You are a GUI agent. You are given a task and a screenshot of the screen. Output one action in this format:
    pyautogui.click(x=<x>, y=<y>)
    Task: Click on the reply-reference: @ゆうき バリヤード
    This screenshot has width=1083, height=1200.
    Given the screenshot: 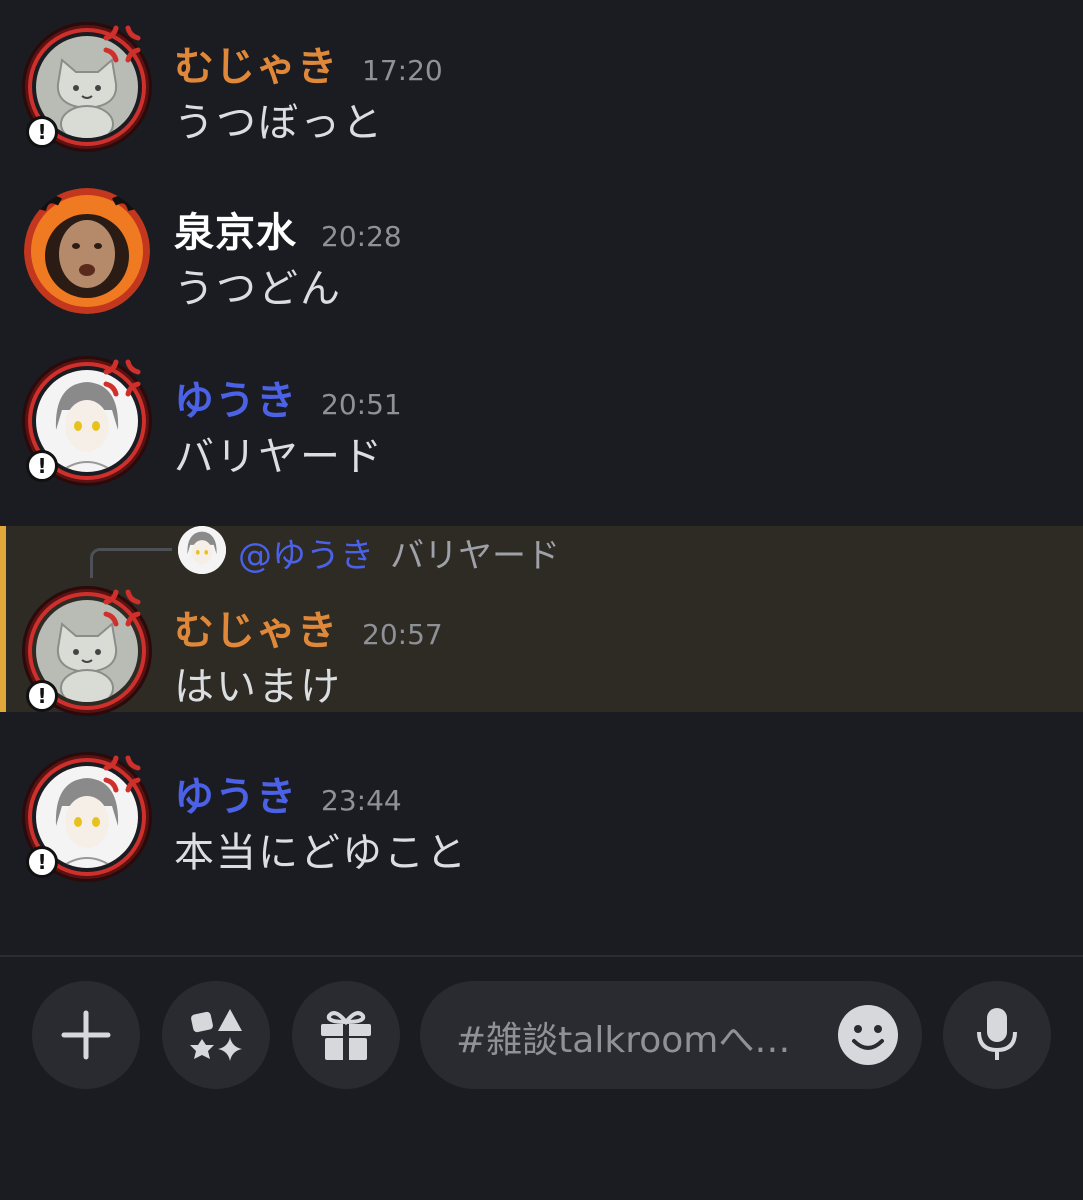 What is the action you would take?
    pyautogui.click(x=390, y=552)
    